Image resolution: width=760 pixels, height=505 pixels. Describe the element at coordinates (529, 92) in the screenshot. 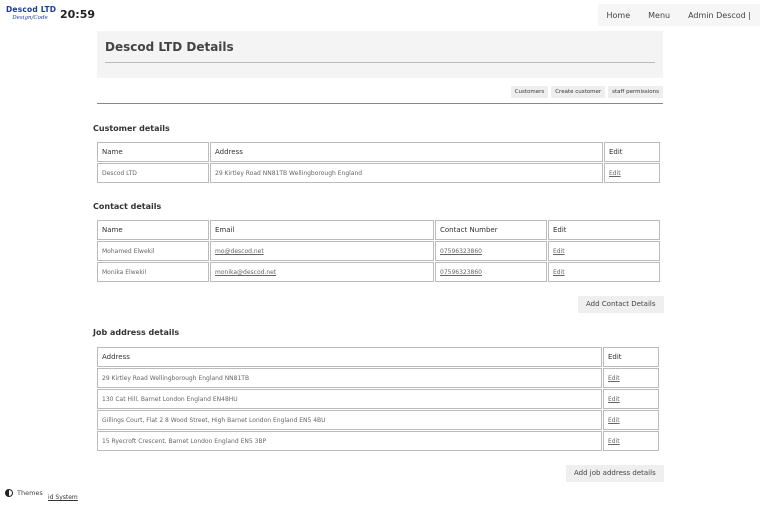

I see `subnav-customers: Customers` at that location.